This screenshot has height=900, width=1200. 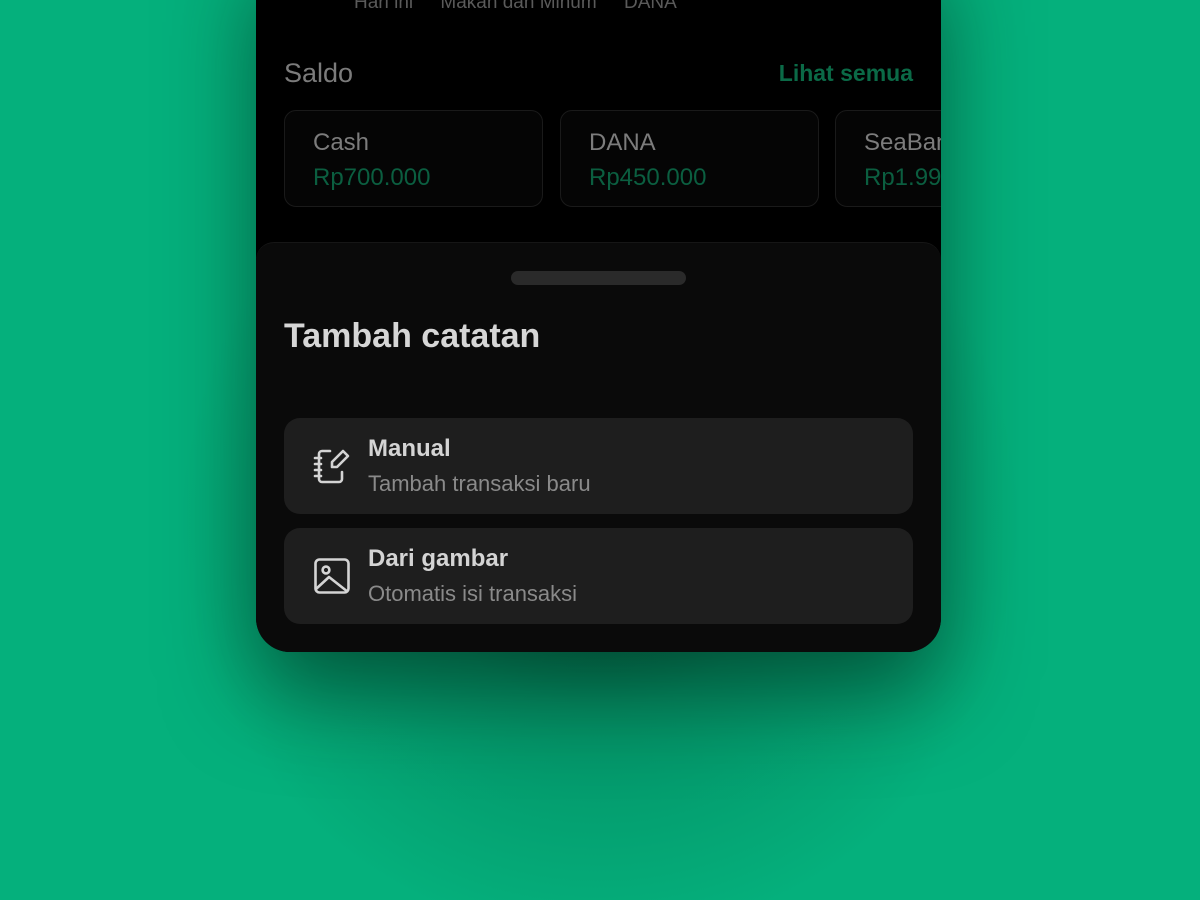 What do you see at coordinates (384, 6) in the screenshot?
I see `meta-date: Hari ini` at bounding box center [384, 6].